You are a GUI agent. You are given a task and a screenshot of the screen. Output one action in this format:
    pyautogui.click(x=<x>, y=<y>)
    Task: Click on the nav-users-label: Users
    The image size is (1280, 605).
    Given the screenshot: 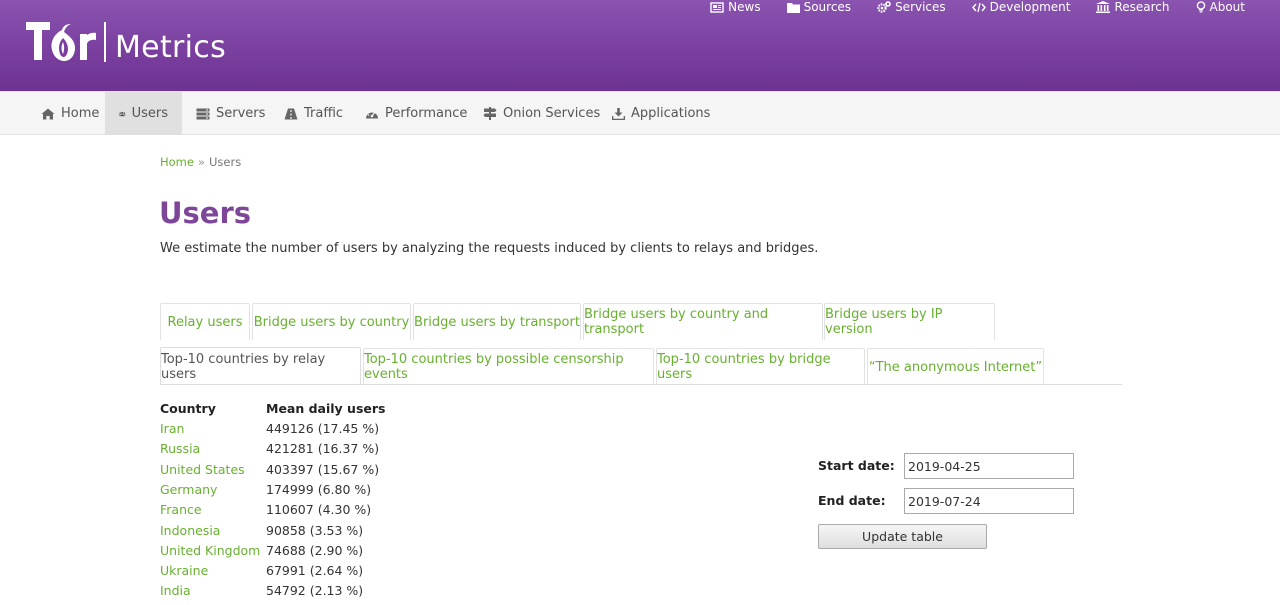 What is the action you would take?
    pyautogui.click(x=149, y=113)
    